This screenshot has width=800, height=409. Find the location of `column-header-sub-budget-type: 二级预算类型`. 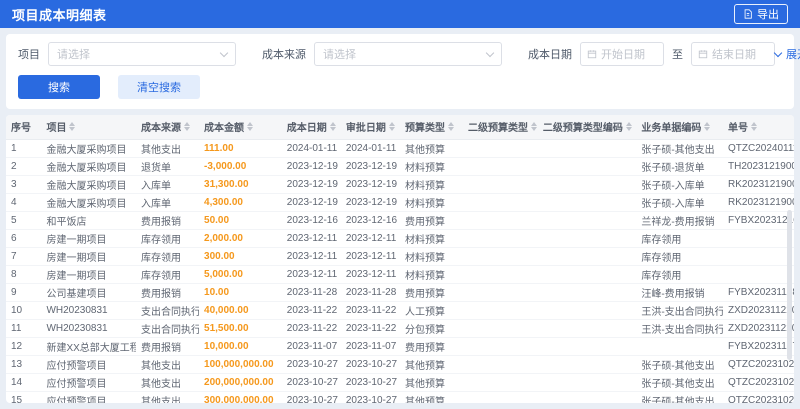

column-header-sub-budget-type: 二级预算类型 is located at coordinates (500, 127).